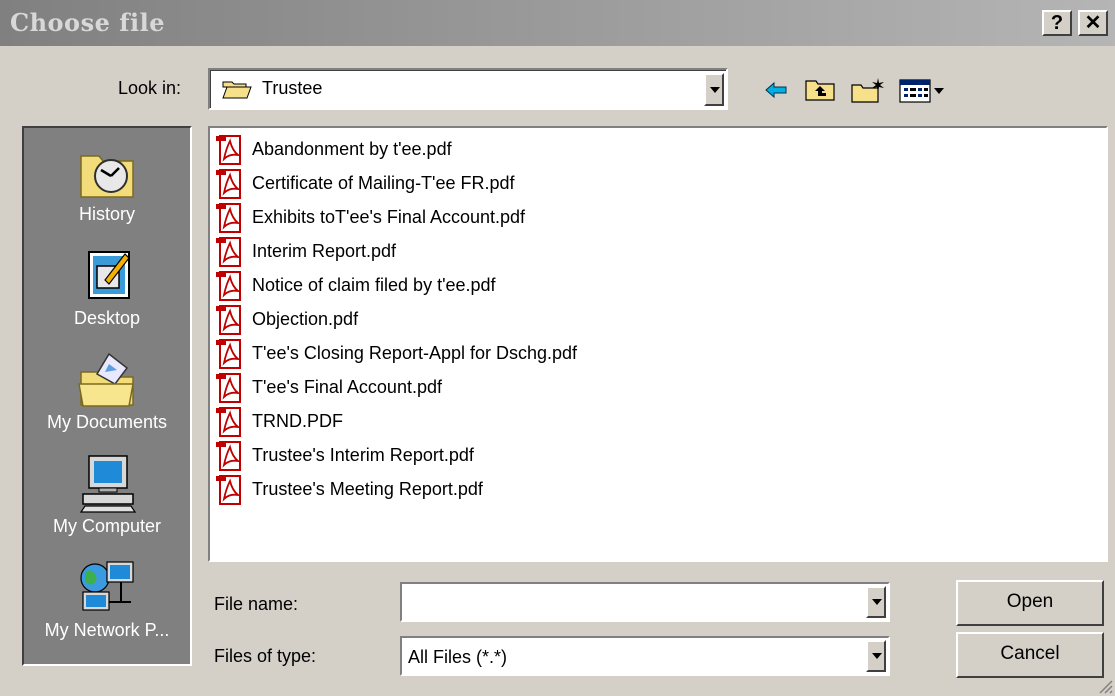  What do you see at coordinates (1057, 23) in the screenshot?
I see `help-button: ?` at bounding box center [1057, 23].